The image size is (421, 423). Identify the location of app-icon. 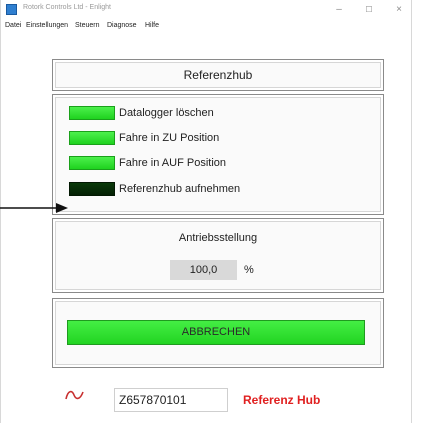
(11, 9).